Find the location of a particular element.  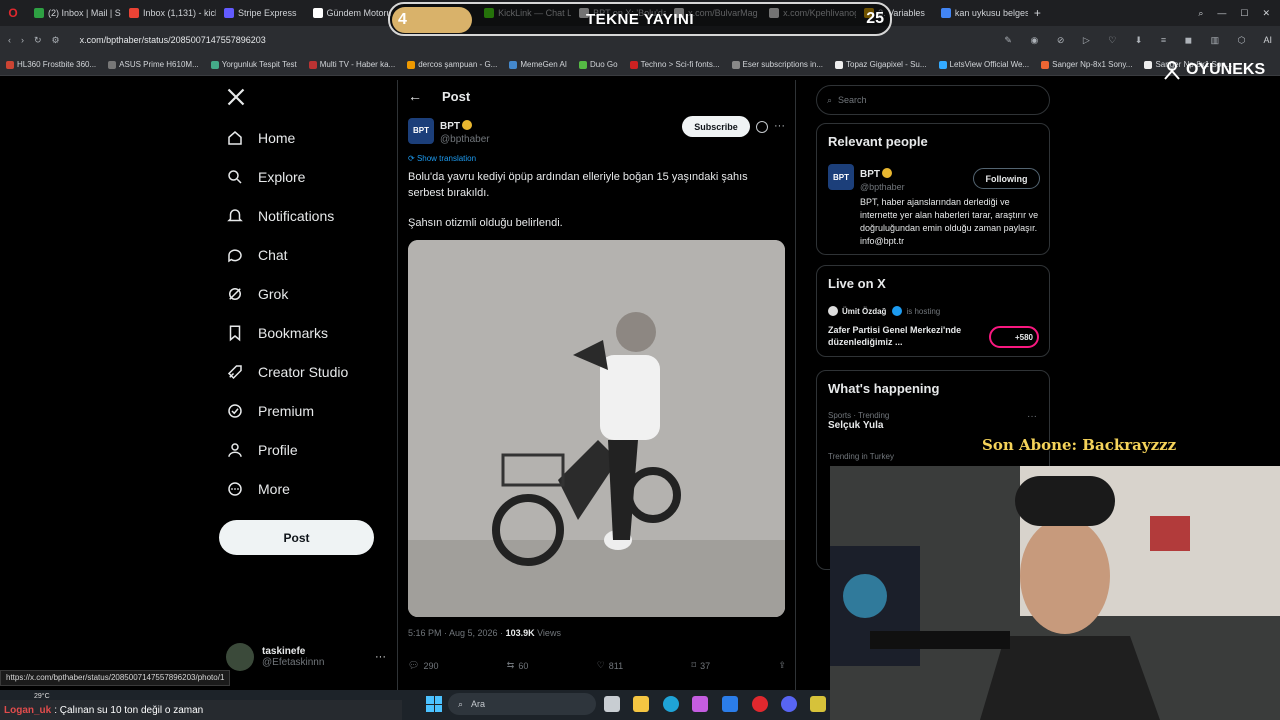

forward-icon: › is located at coordinates (22, 40).